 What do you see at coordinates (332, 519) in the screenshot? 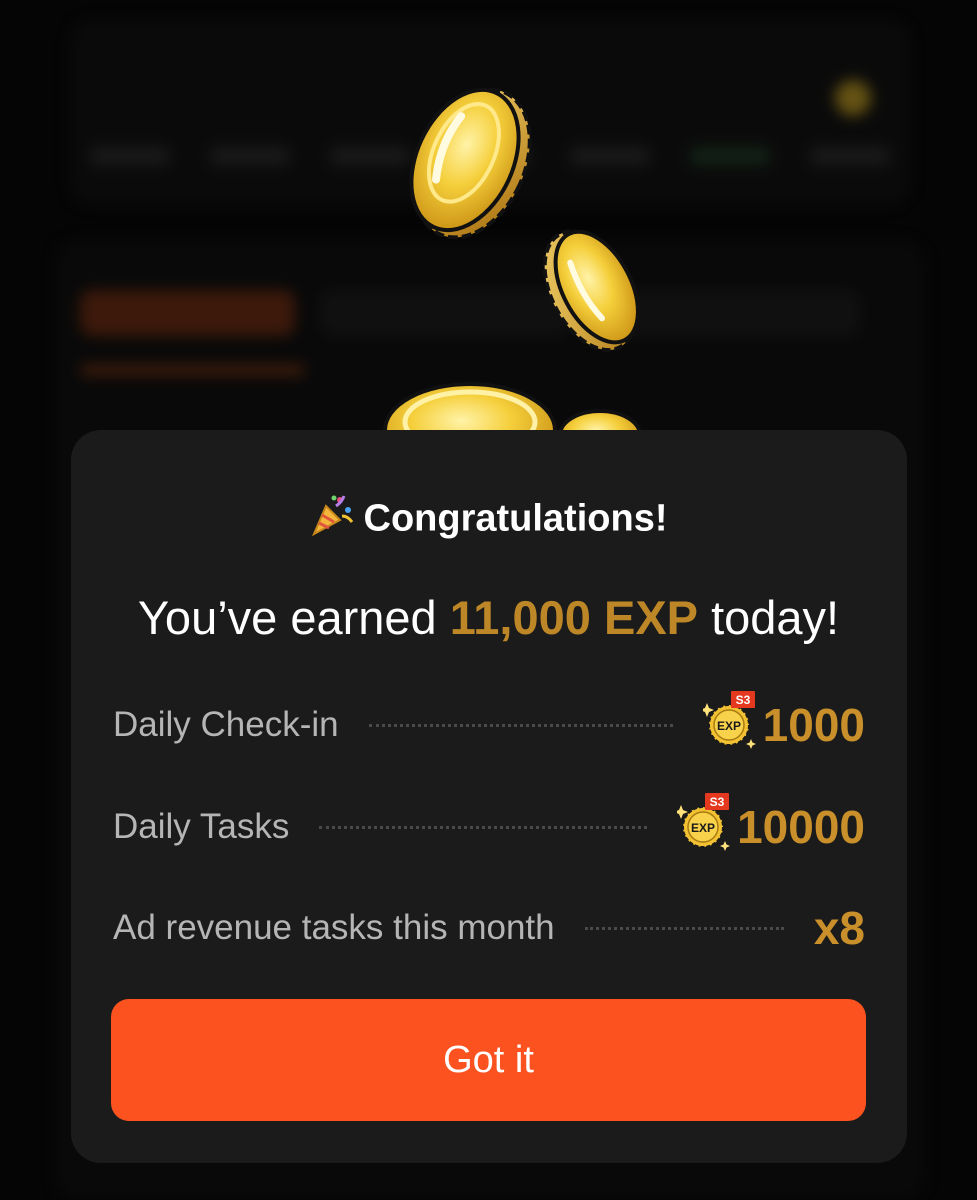
I see `party-popper-icon` at bounding box center [332, 519].